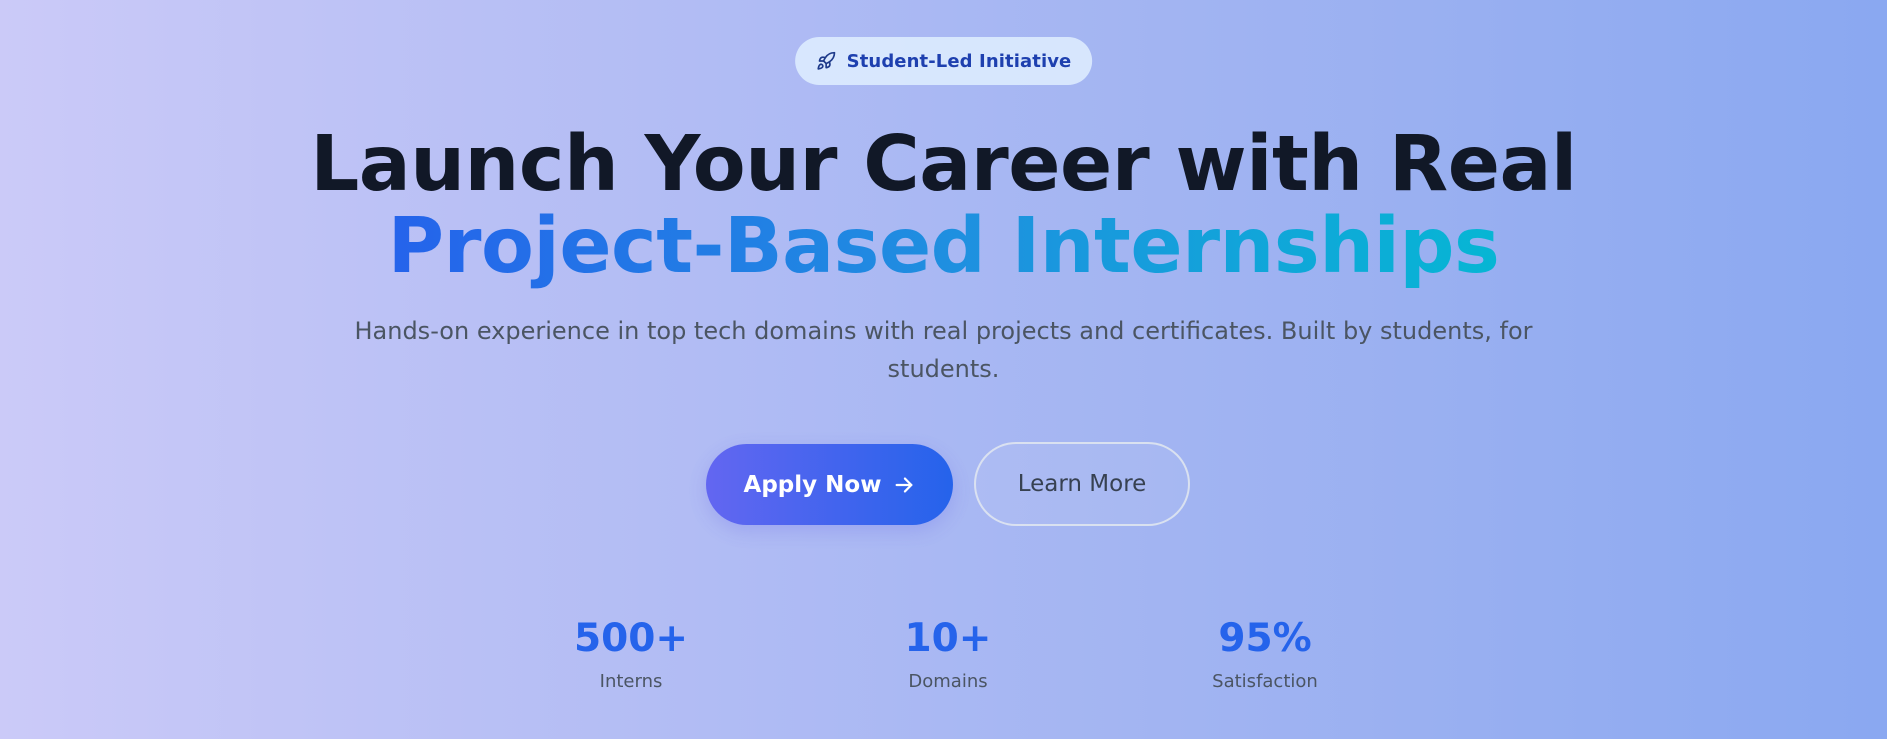 The height and width of the screenshot is (739, 1887). I want to click on learn-more-button: Learn More, so click(1082, 484).